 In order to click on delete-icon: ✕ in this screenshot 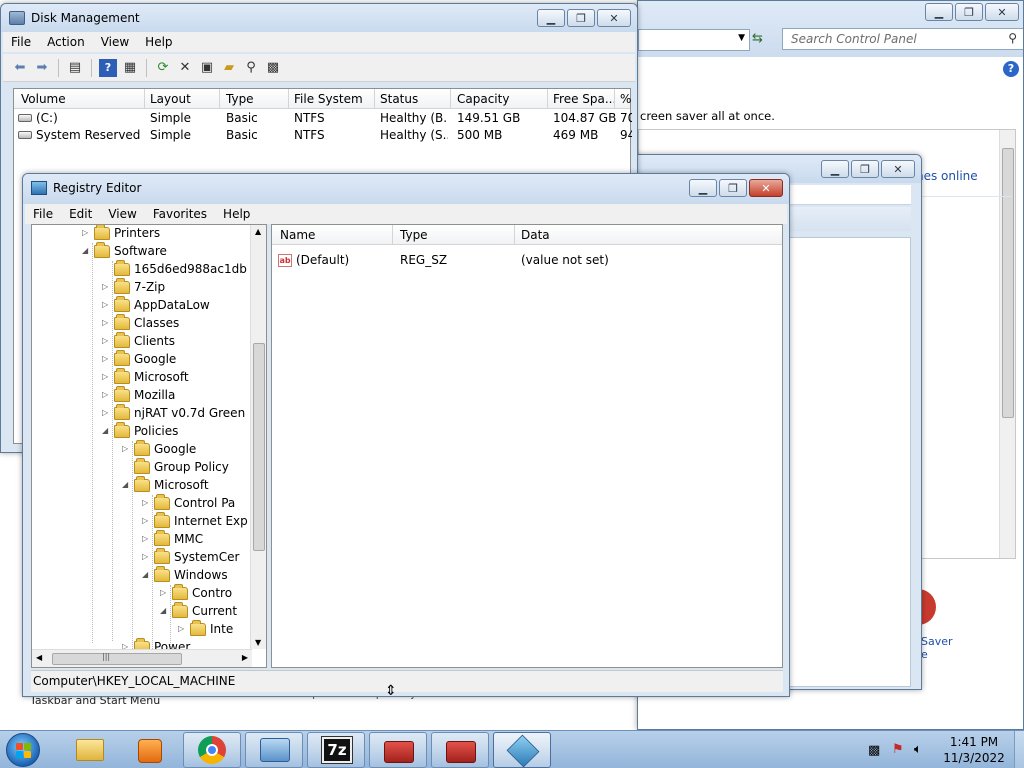, I will do `click(185, 68)`.